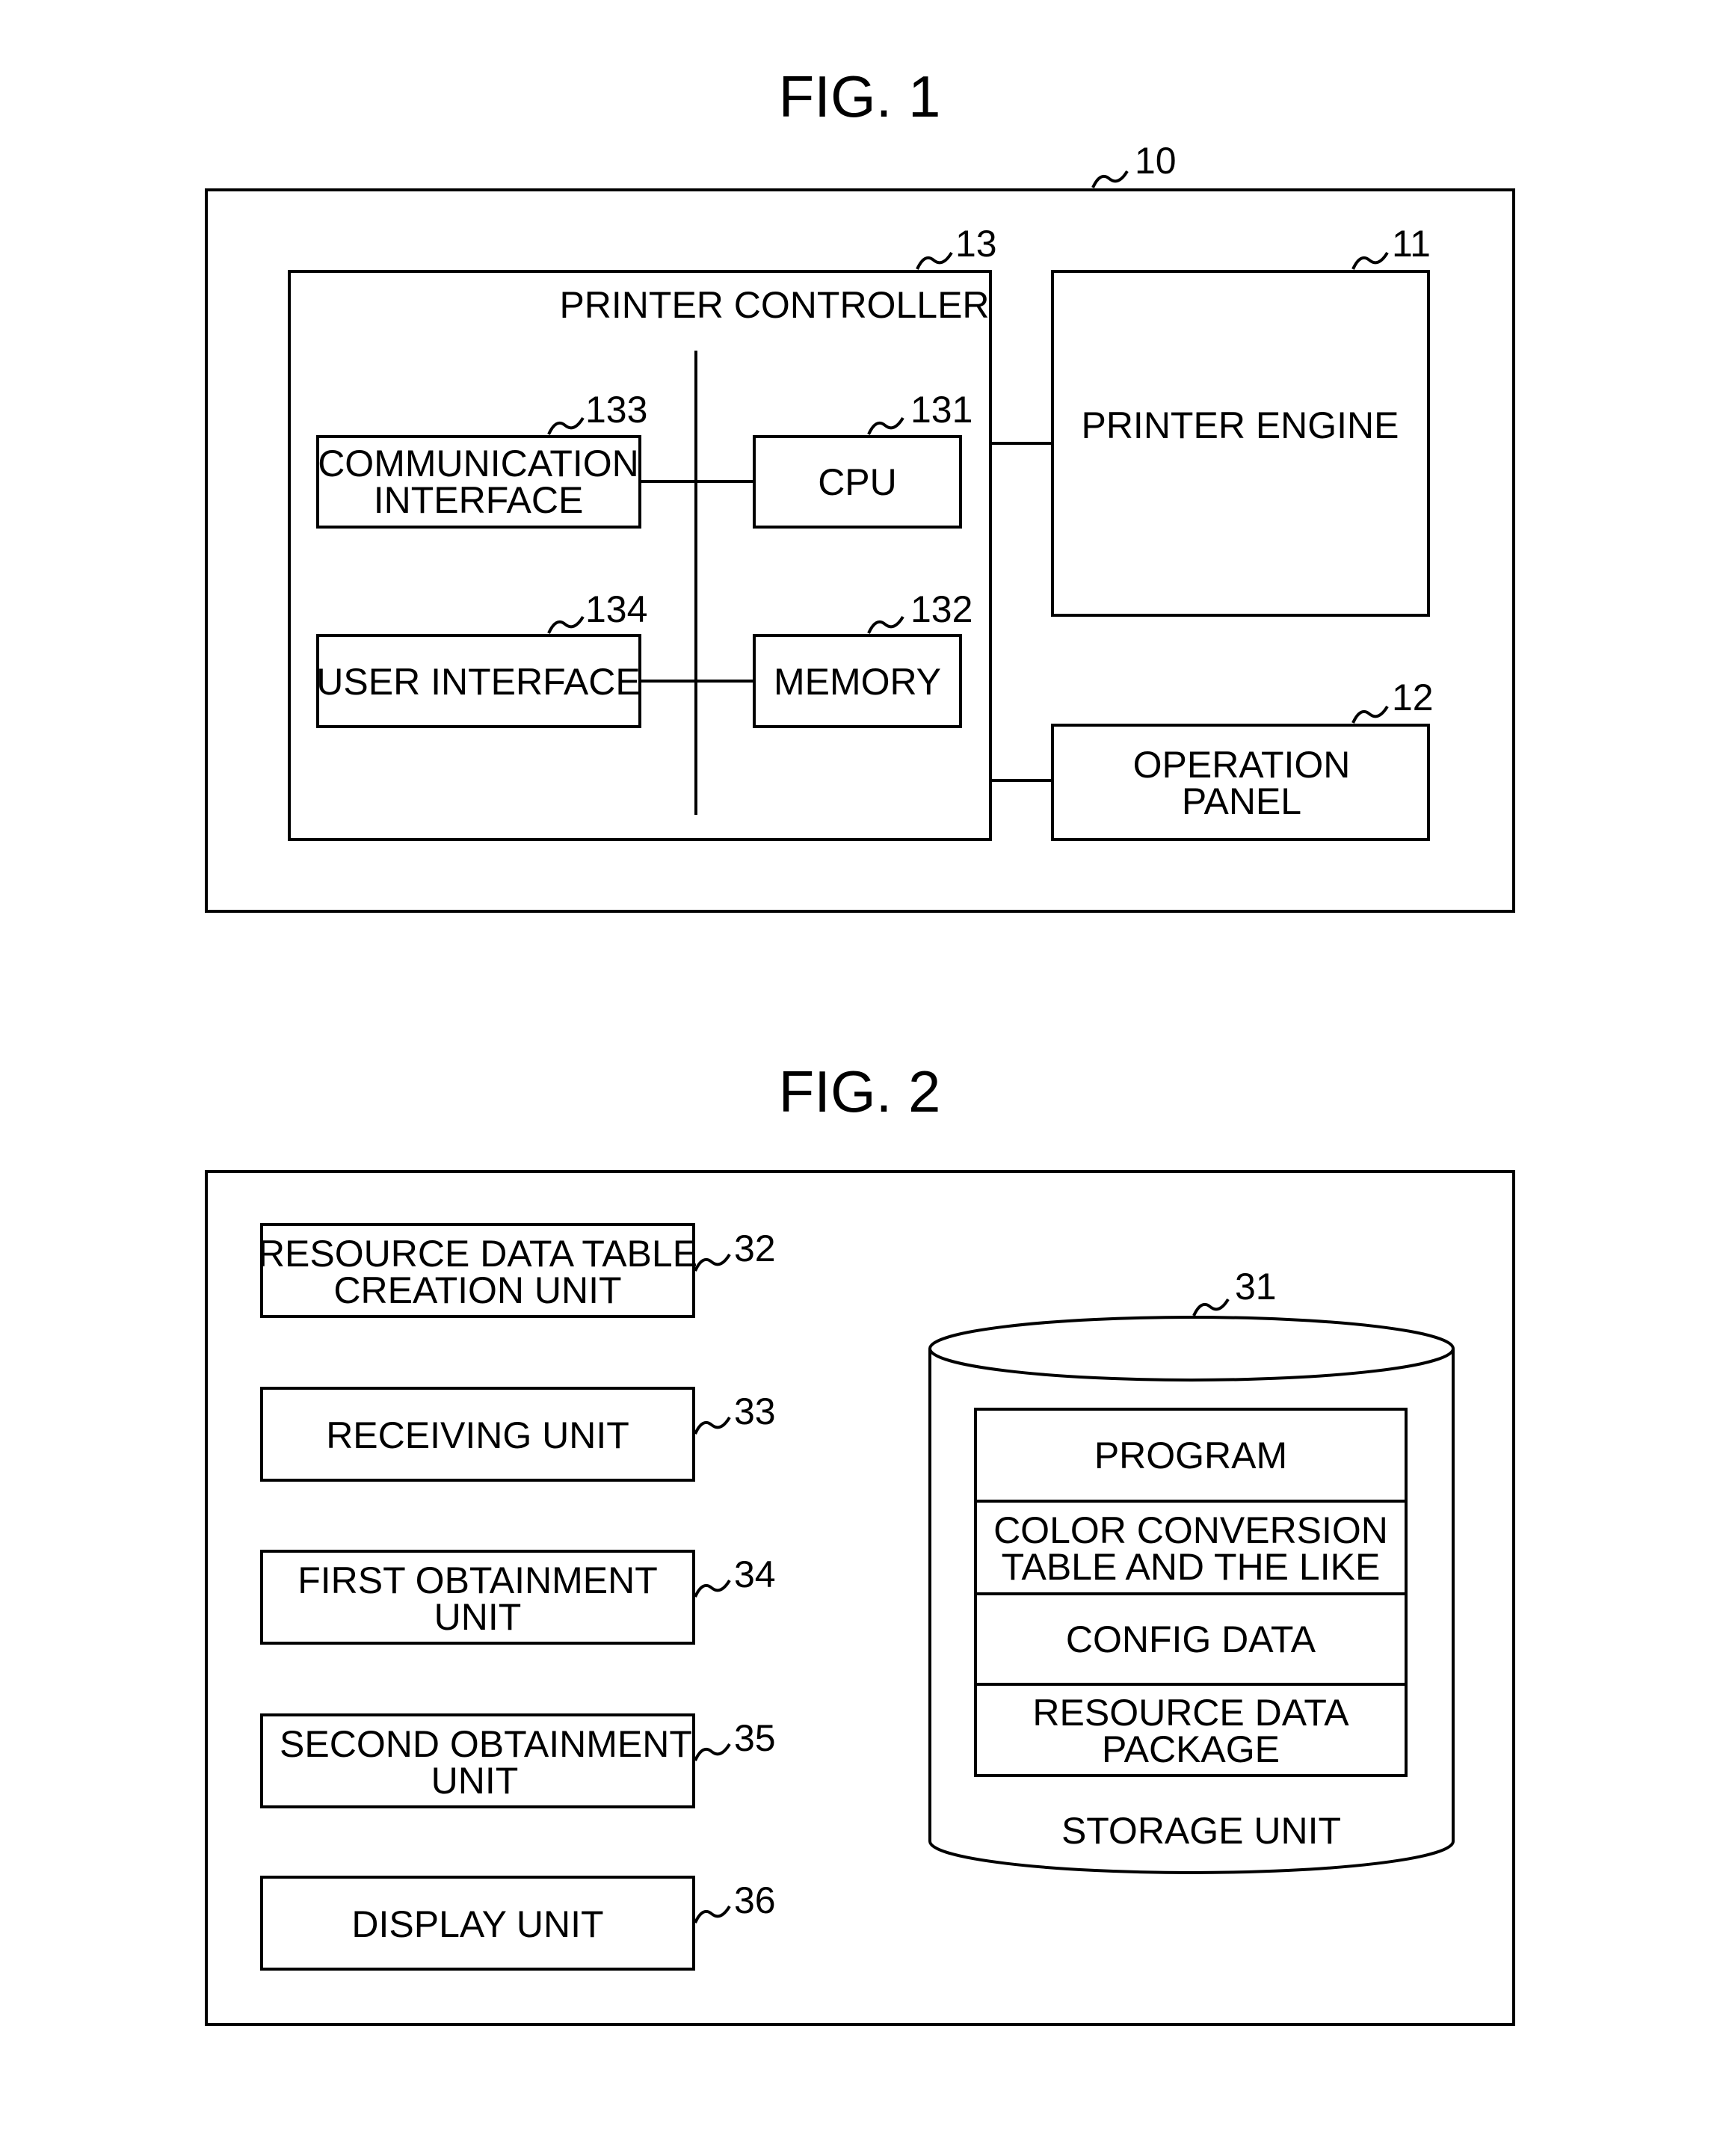 This screenshot has width=1720, height=2156. I want to click on leader-31-icon, so click(1211, 1307).